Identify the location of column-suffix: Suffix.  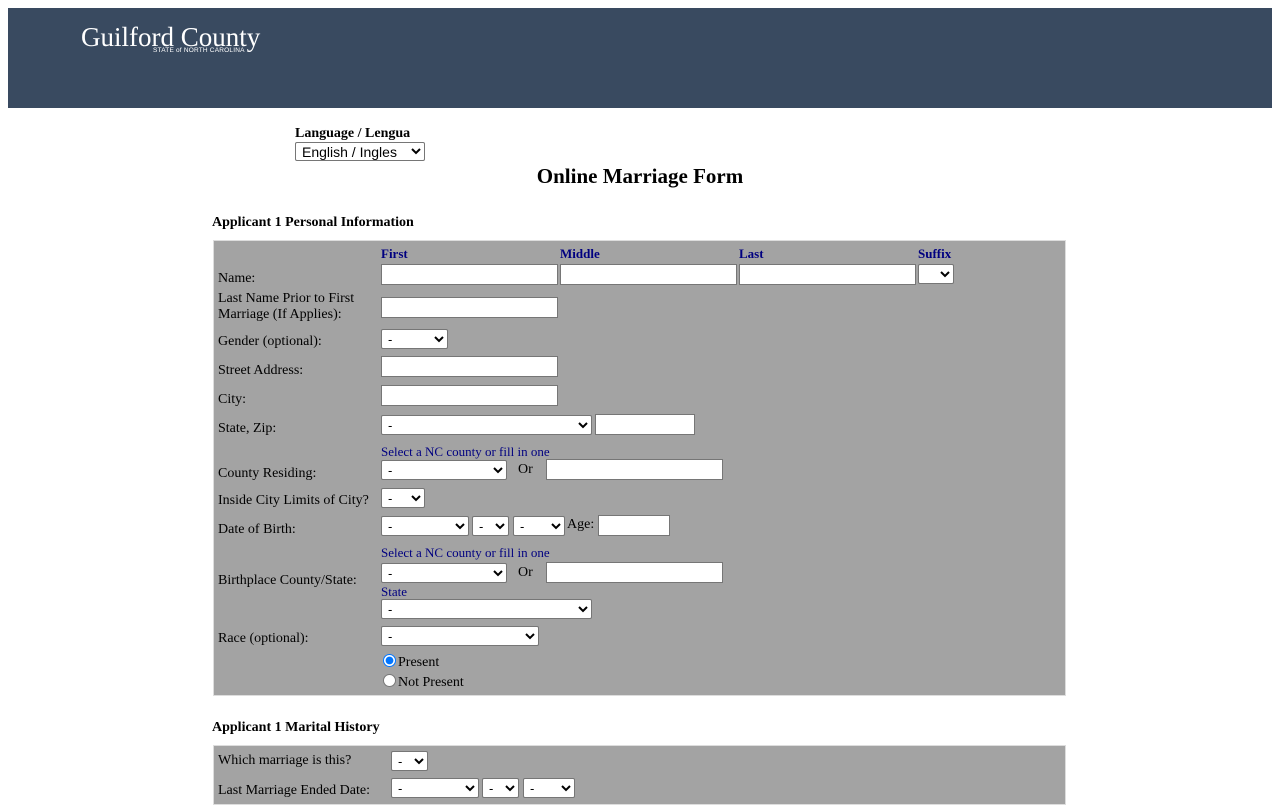
(935, 253).